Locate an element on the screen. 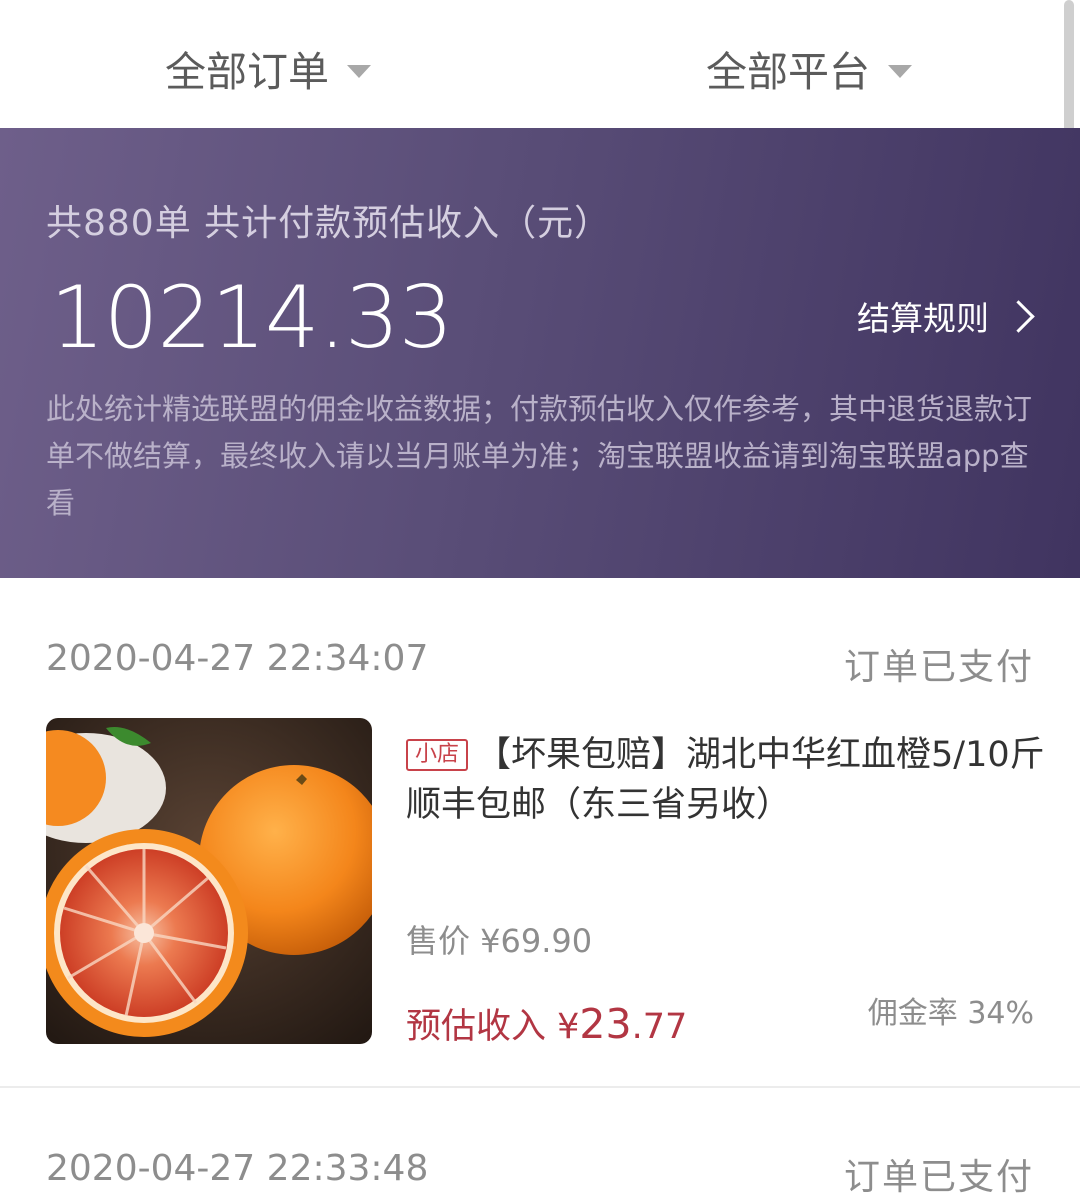  product-title-block: 小店 【坏果包赔】湖北中华红血橙5/10斤 顺丰包邮（东三省另收） is located at coordinates (726, 780).